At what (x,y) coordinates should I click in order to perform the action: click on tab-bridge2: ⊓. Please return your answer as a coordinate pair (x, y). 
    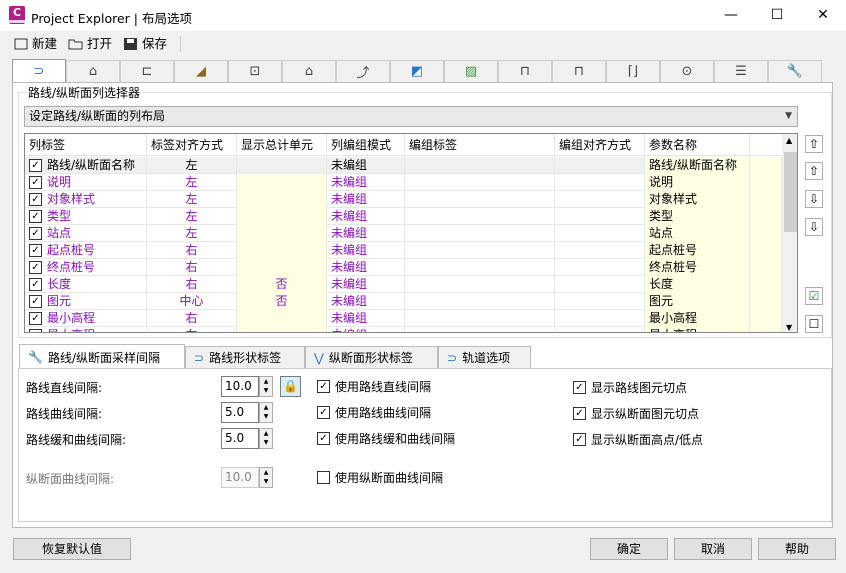
    Looking at the image, I should click on (579, 71).